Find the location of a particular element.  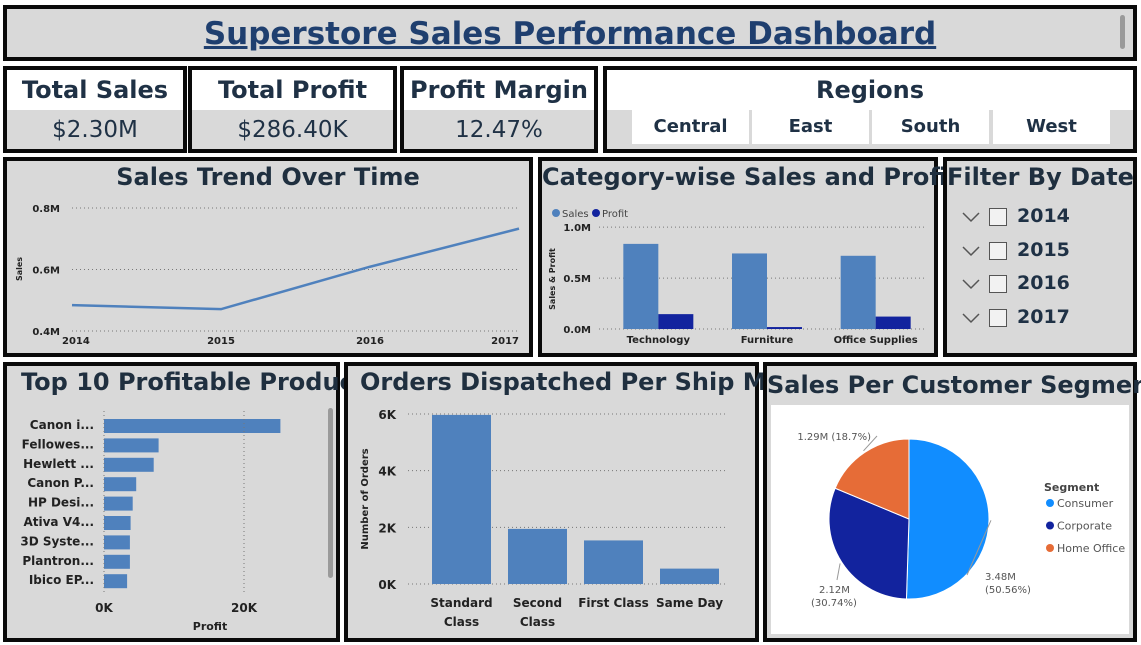

x-tick-label: Furniture is located at coordinates (767, 340).